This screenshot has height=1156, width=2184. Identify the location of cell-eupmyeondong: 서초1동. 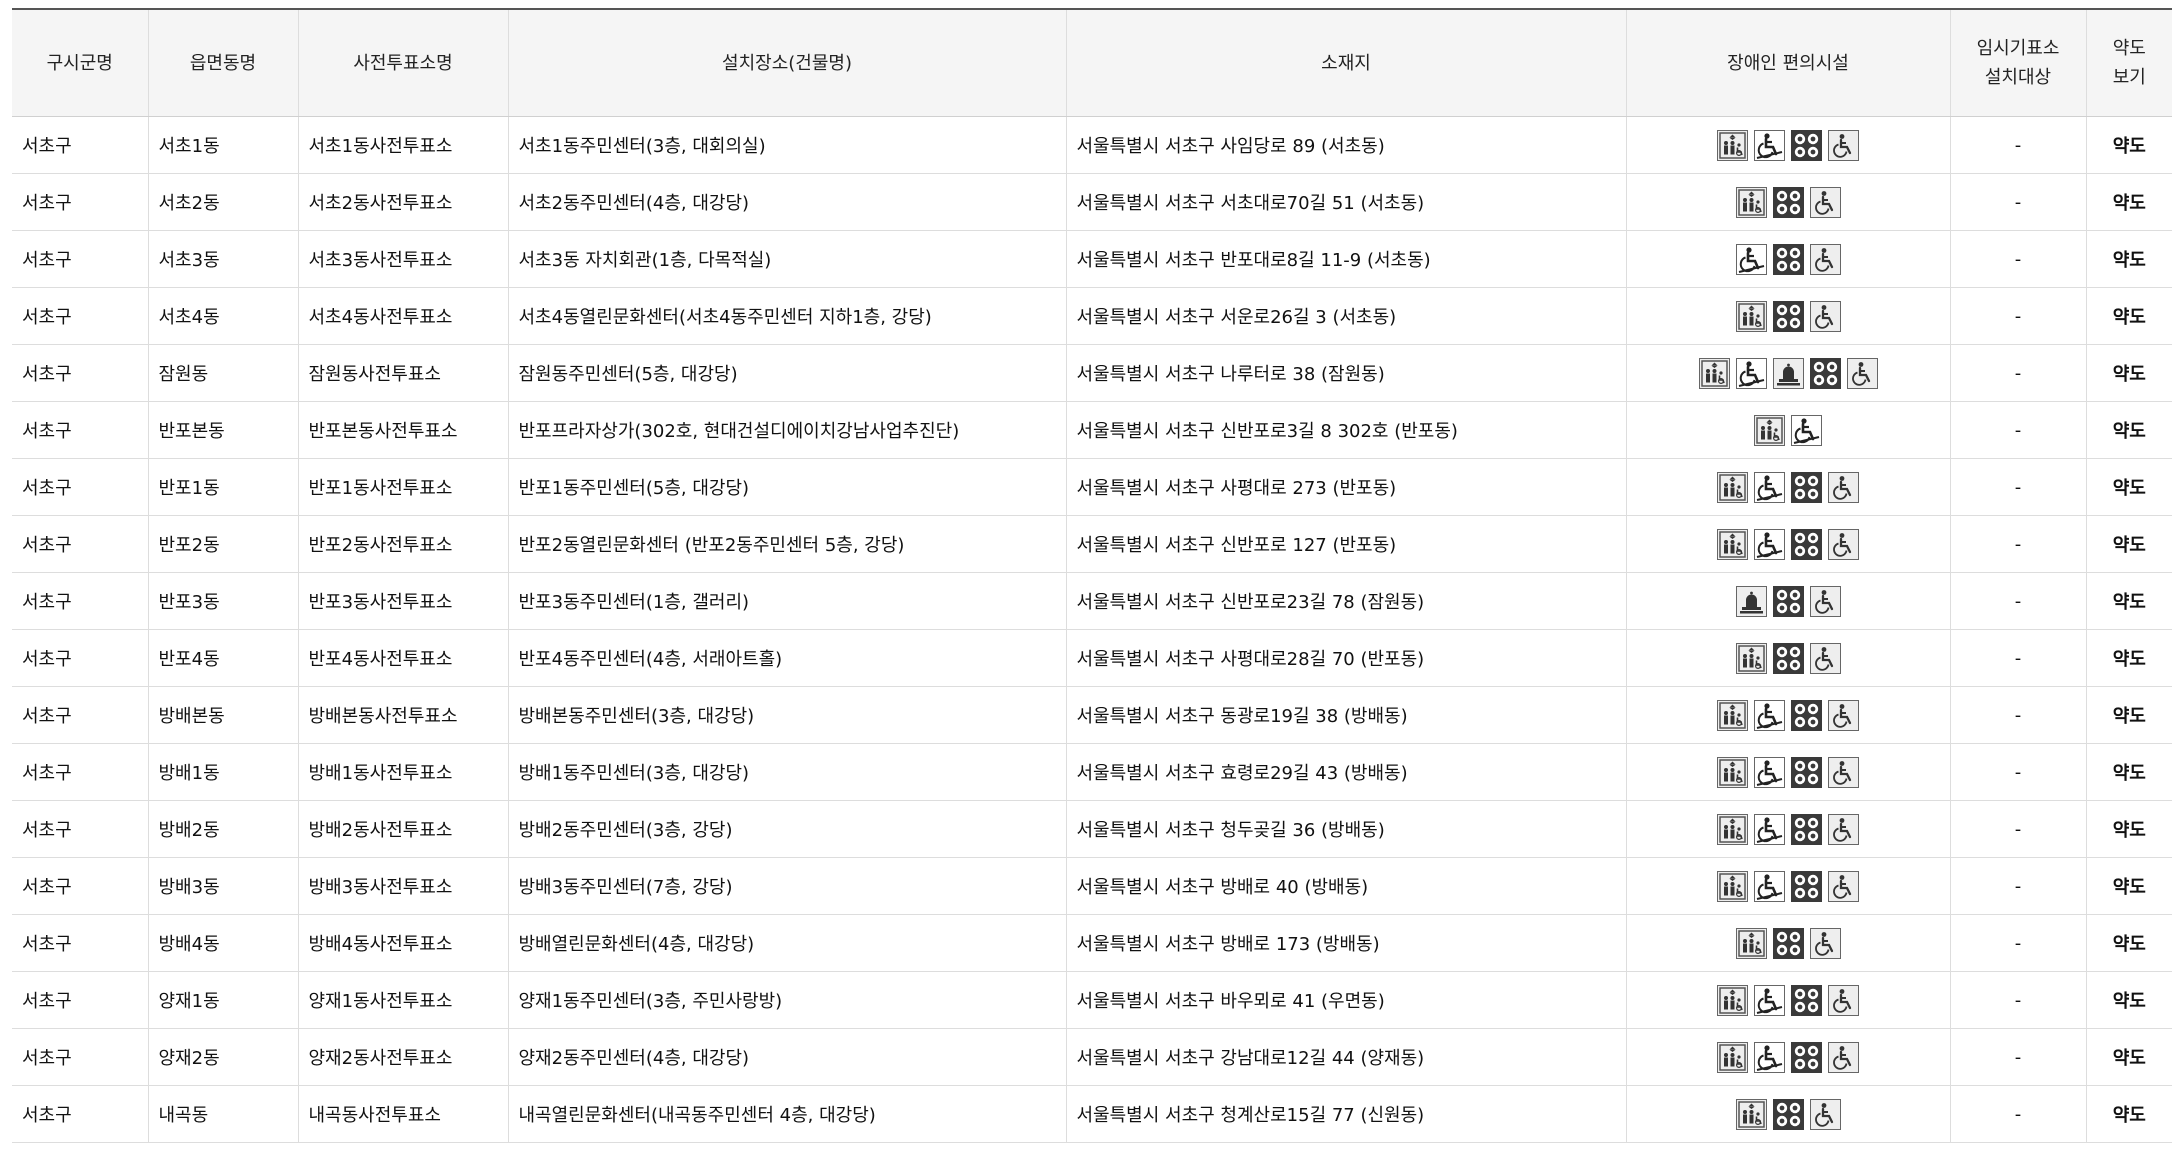
(223, 145).